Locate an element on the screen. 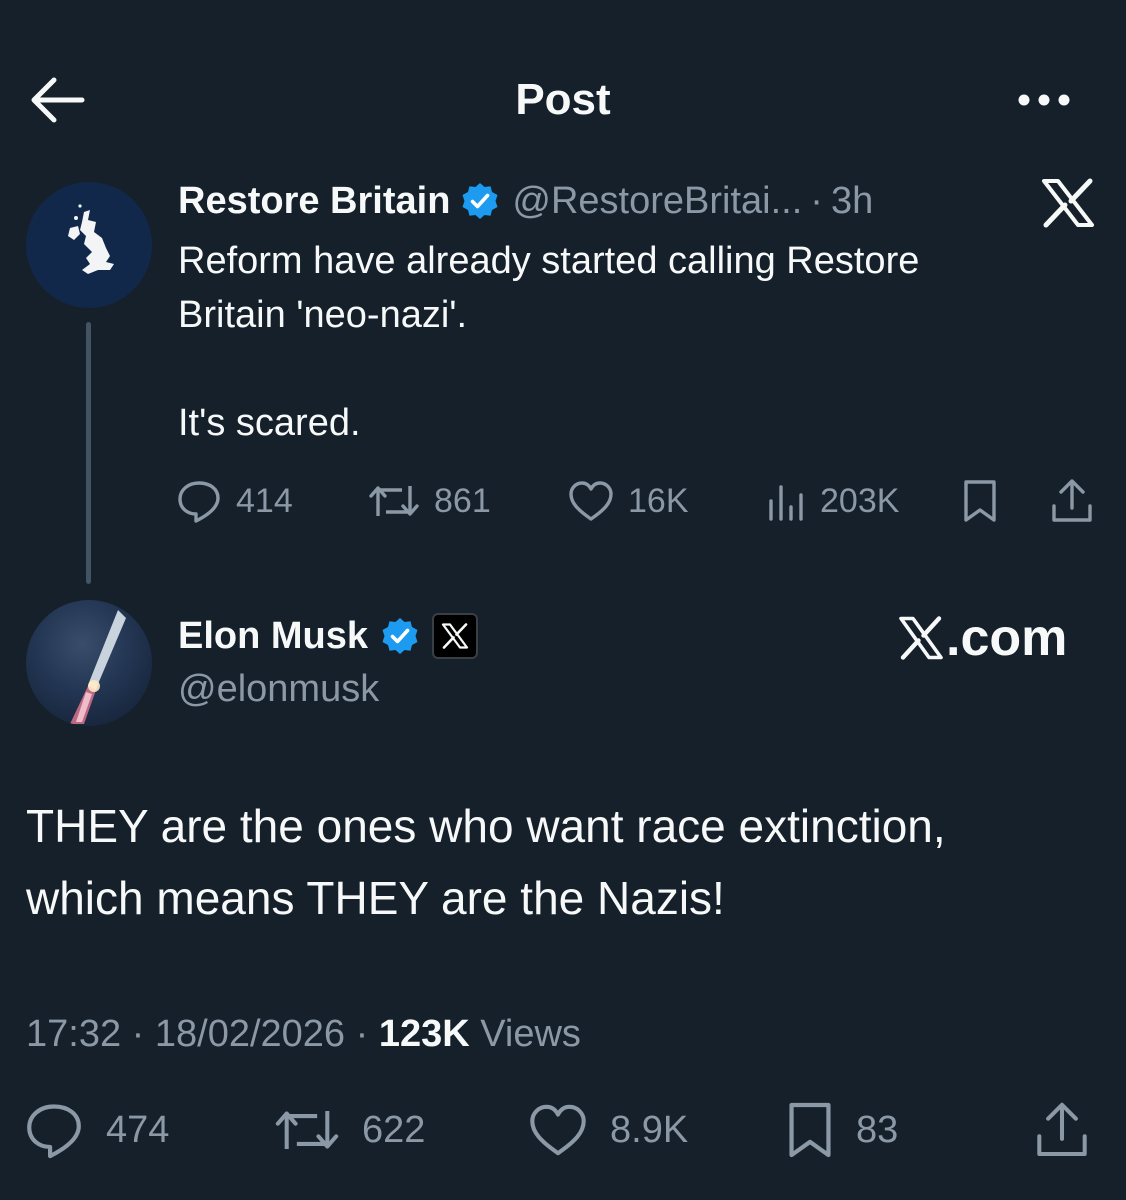 The image size is (1126, 1200). elon-musk-avatar is located at coordinates (89, 663).